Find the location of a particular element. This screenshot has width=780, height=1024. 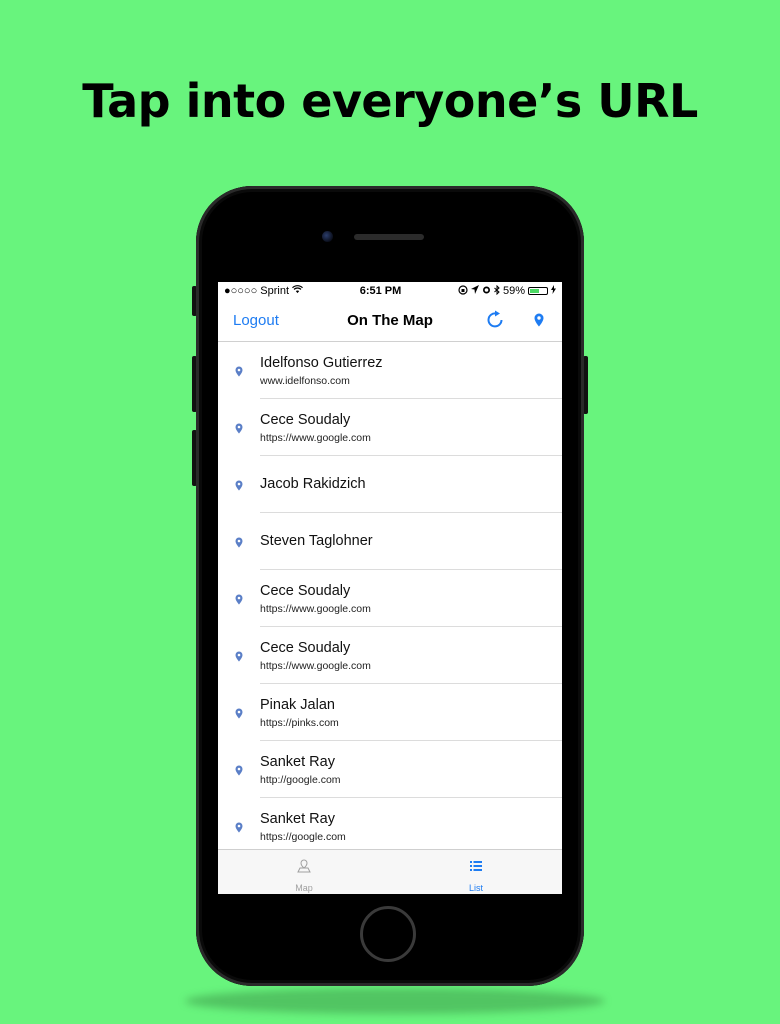

headline: Tap into everyone’s URL is located at coordinates (390, 101).